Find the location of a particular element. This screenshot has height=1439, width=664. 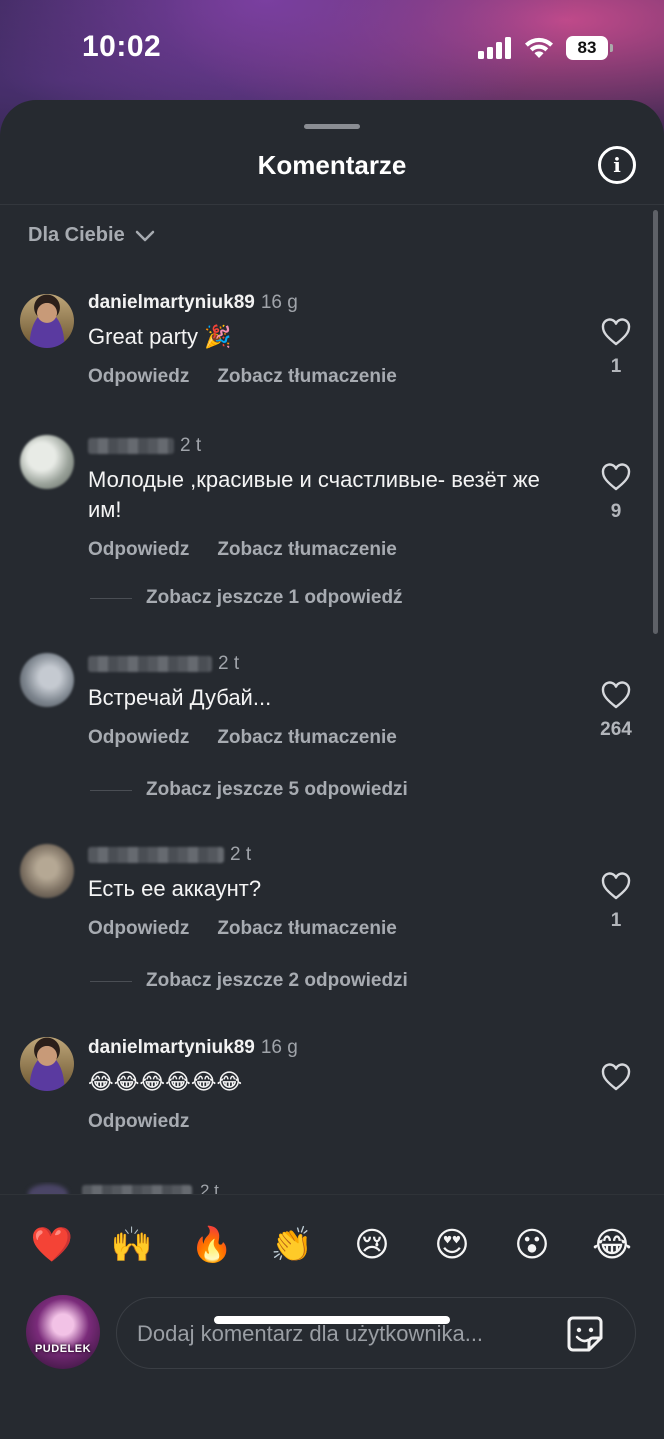

header-divider is located at coordinates (332, 204).